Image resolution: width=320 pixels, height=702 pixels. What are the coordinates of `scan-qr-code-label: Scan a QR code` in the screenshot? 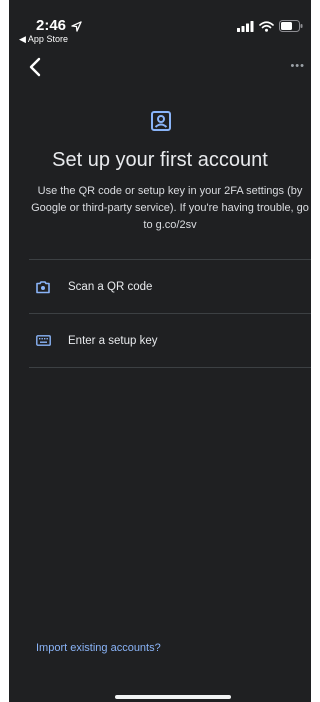 It's located at (110, 286).